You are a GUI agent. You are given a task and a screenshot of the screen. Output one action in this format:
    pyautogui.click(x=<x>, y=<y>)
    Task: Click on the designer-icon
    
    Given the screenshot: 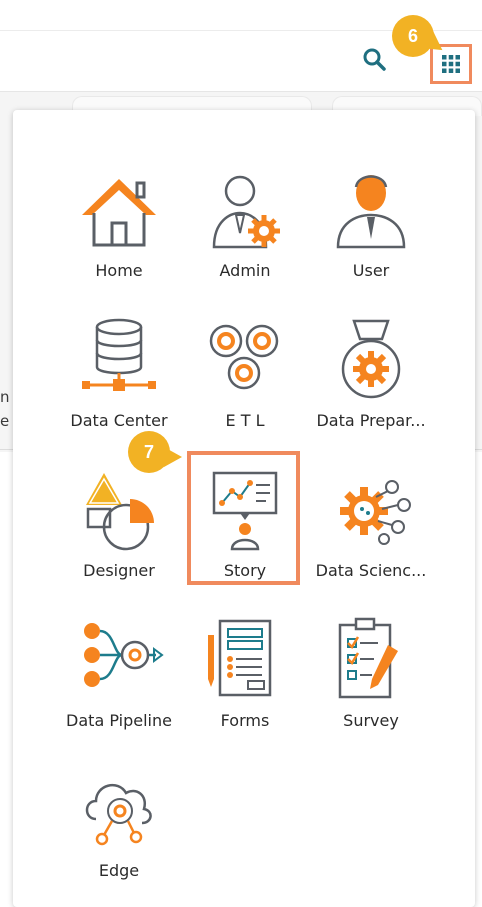 What is the action you would take?
    pyautogui.click(x=120, y=512)
    